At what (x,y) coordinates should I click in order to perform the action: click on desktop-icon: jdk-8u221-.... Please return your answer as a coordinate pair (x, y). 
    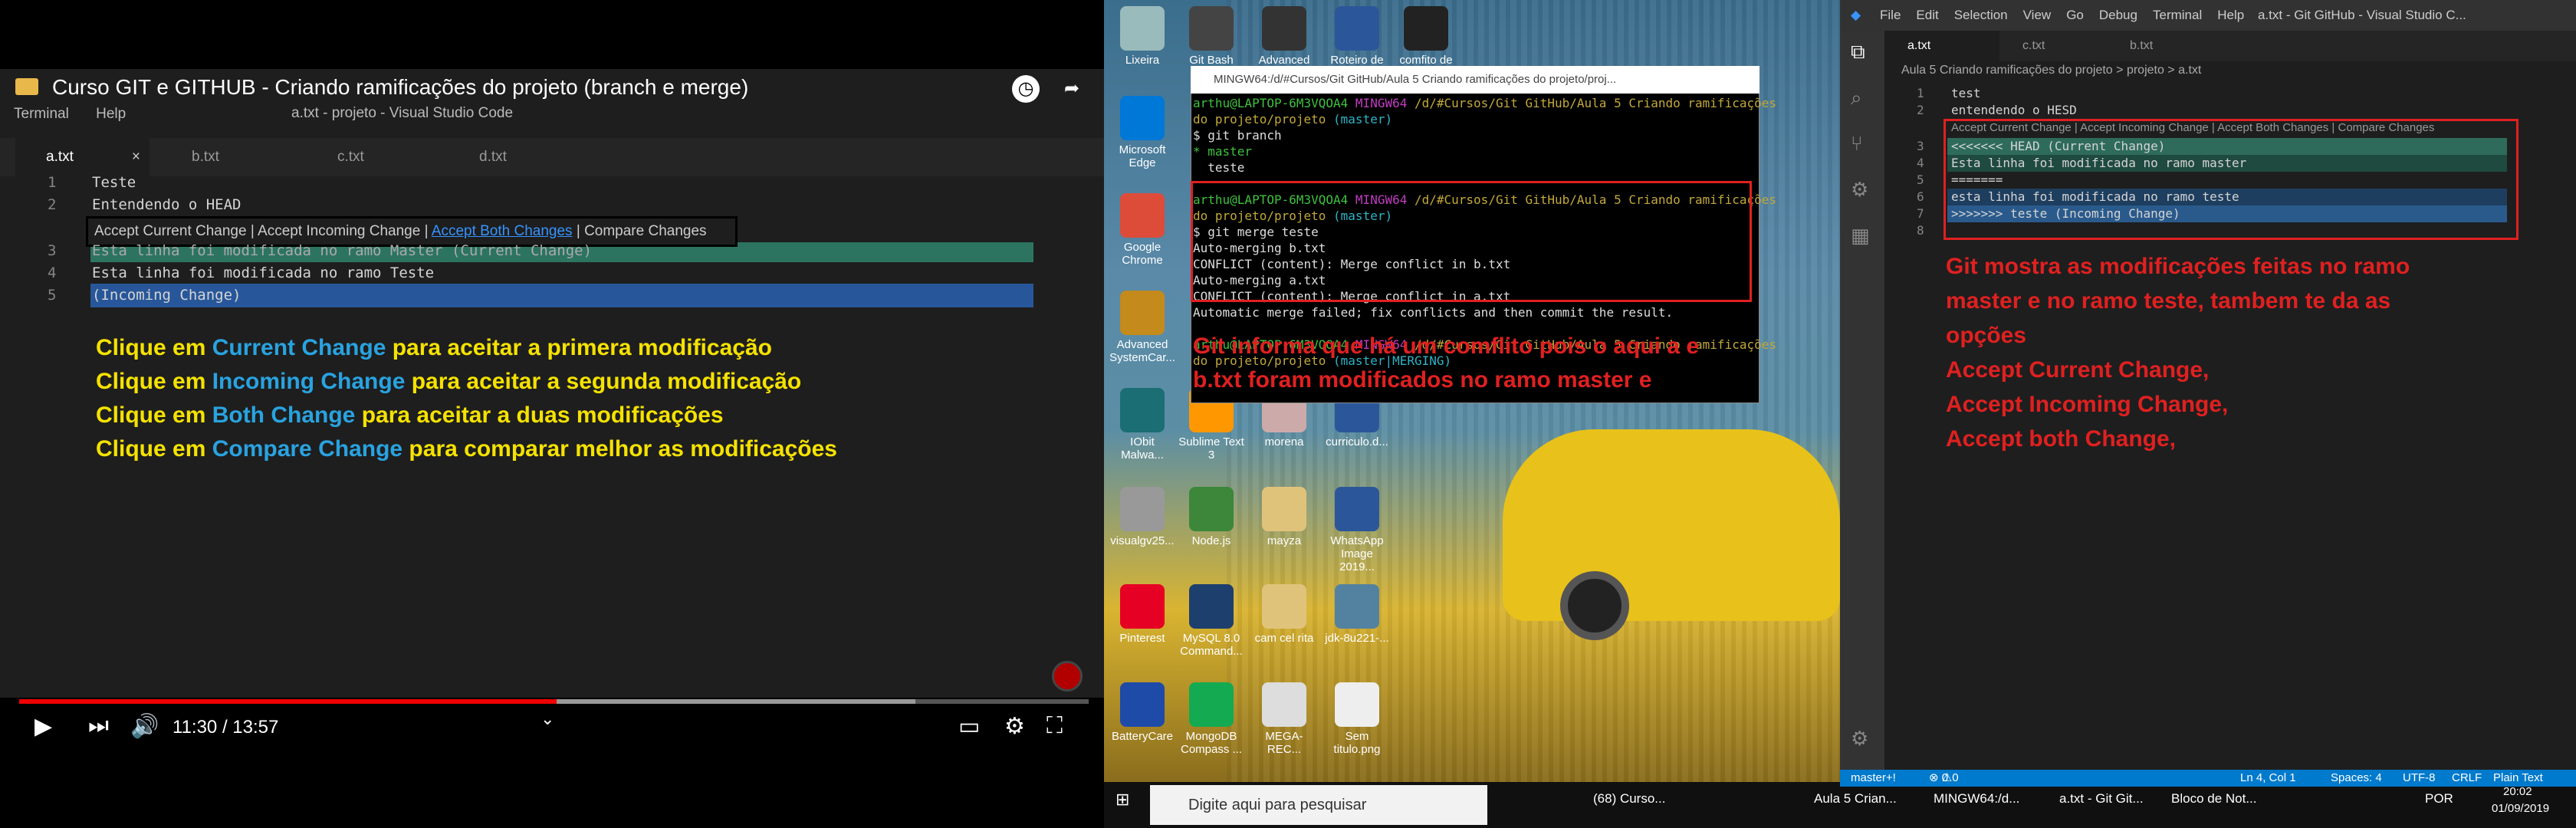
    Looking at the image, I should click on (1357, 614).